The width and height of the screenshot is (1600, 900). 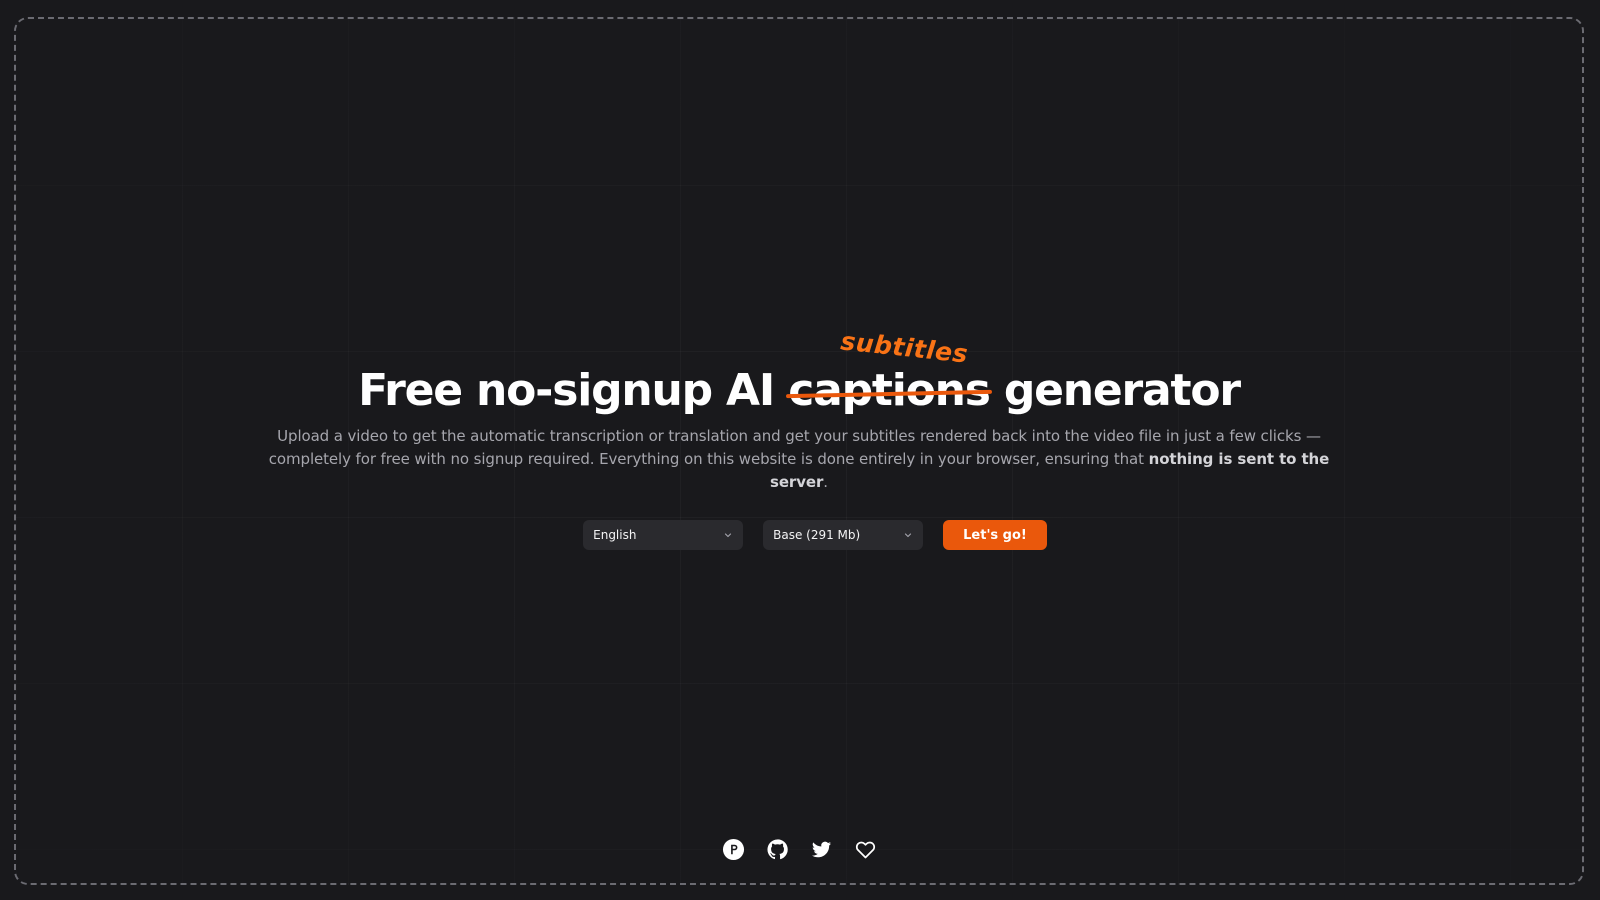 I want to click on controls-row: English Base (291 Mb) Let's go!, so click(x=807, y=535).